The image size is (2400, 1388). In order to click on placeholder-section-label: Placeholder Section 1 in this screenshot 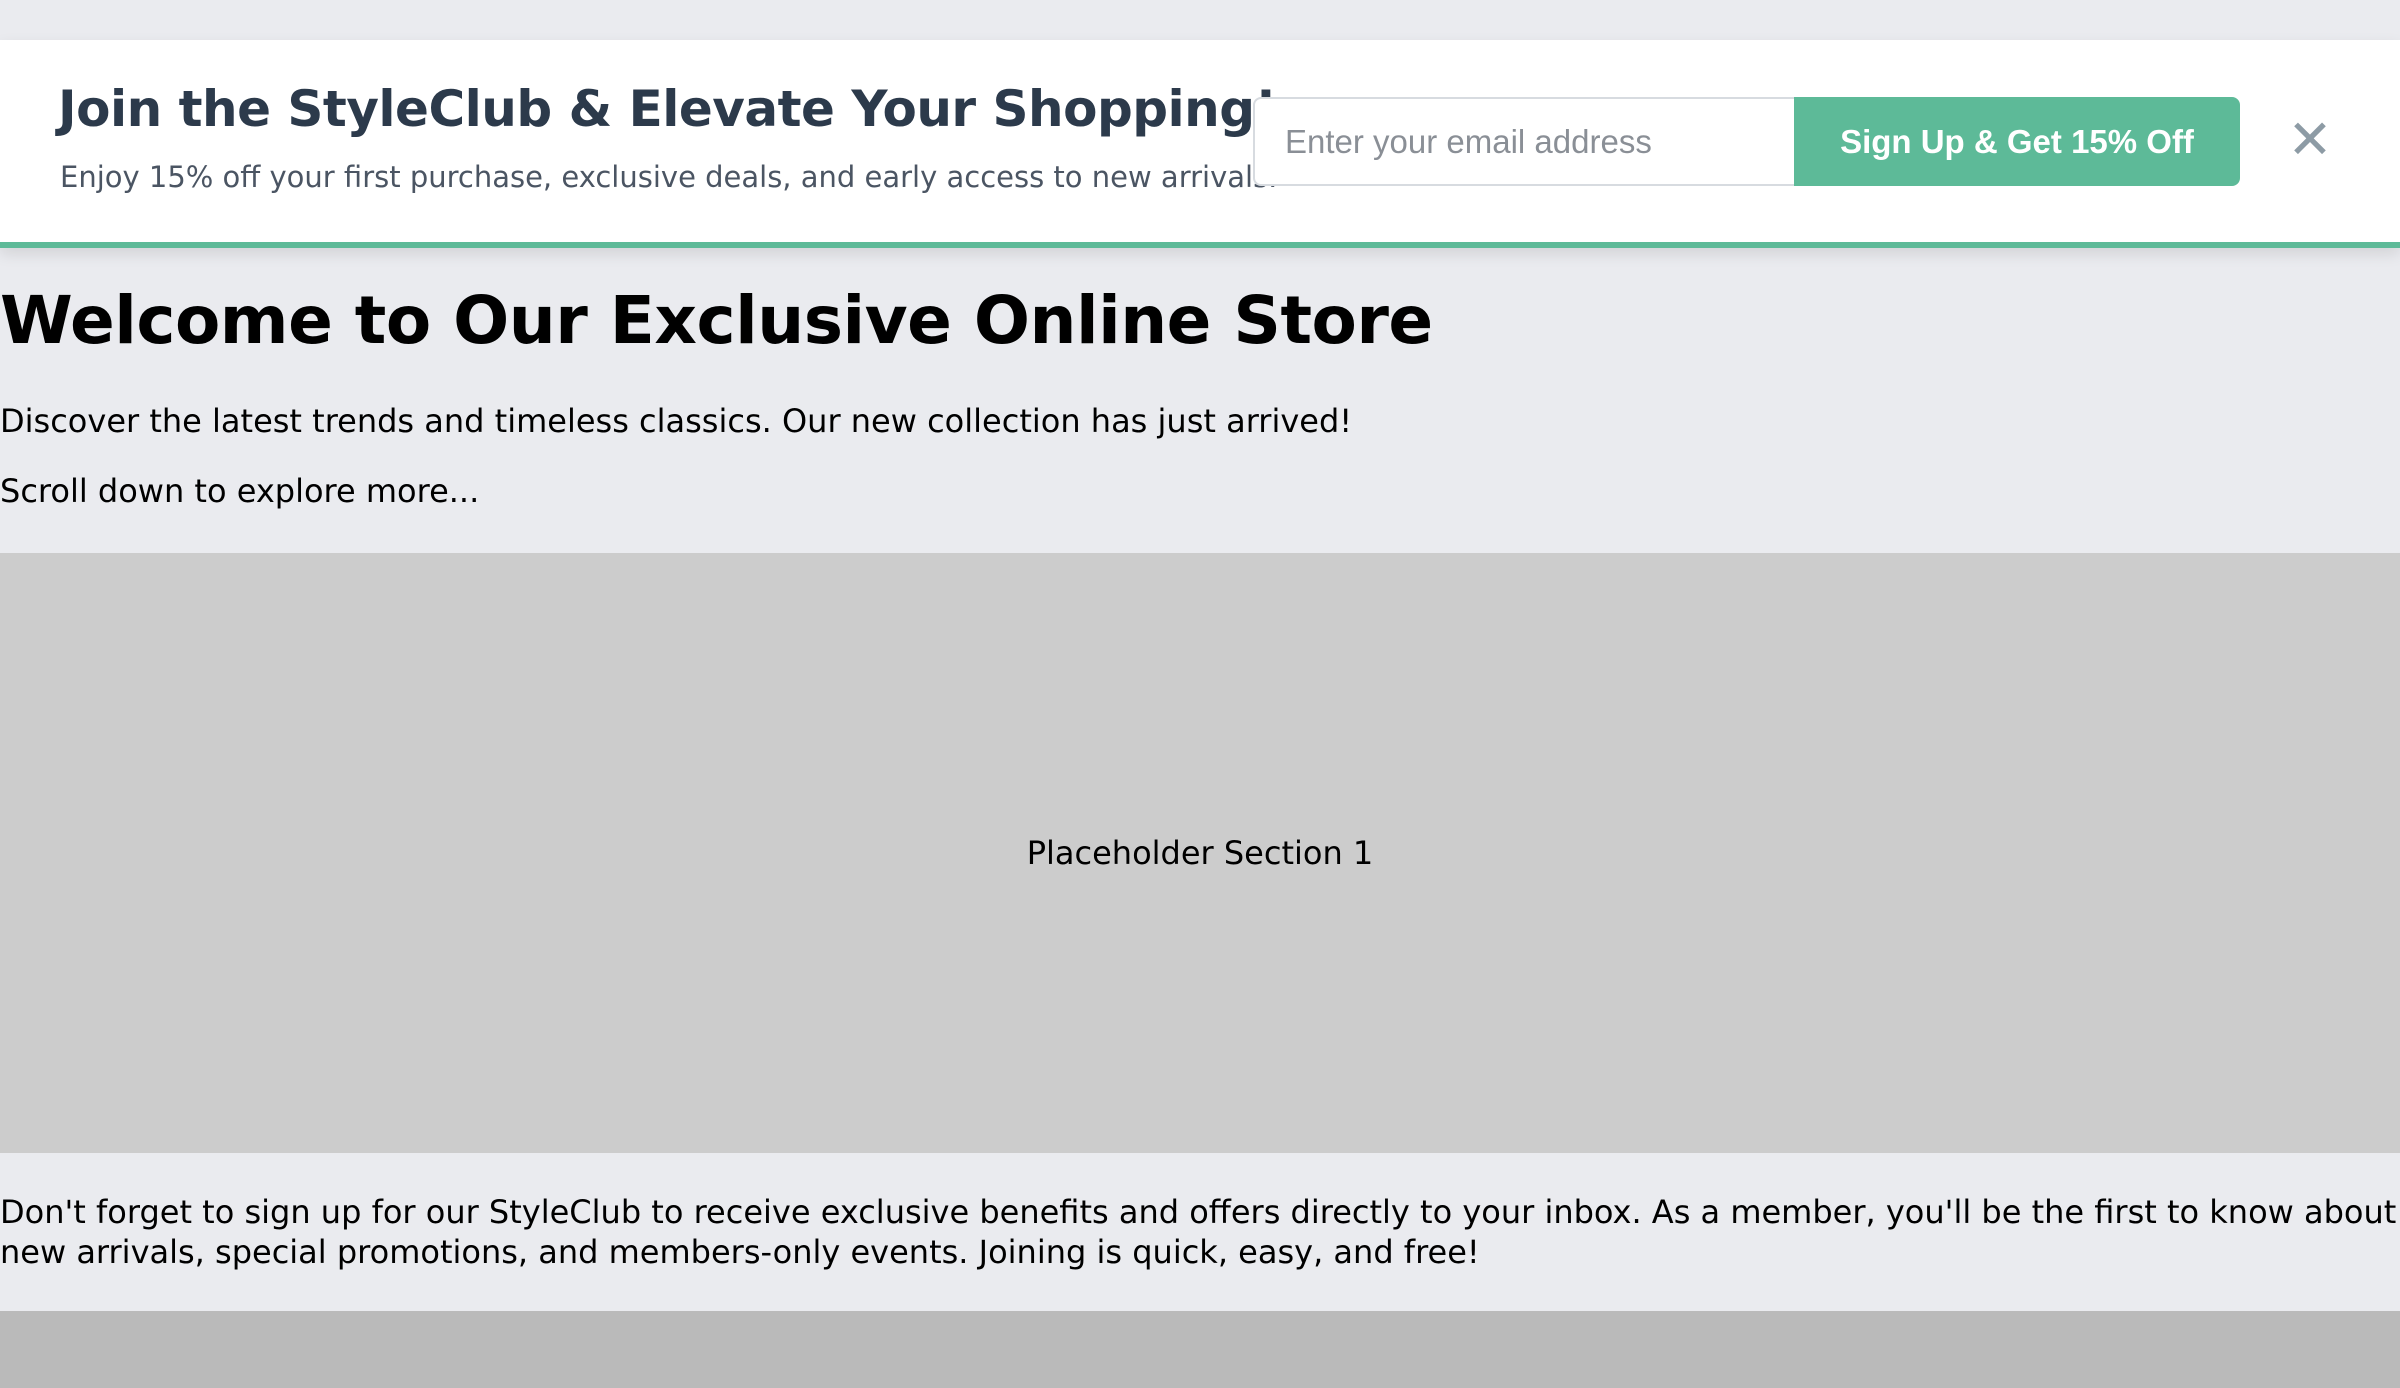, I will do `click(1200, 853)`.